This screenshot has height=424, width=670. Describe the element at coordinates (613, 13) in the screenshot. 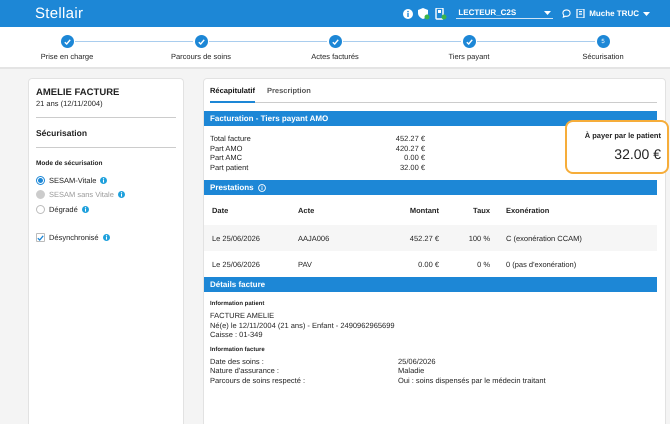

I see `user-menu: Muche TRUC` at that location.